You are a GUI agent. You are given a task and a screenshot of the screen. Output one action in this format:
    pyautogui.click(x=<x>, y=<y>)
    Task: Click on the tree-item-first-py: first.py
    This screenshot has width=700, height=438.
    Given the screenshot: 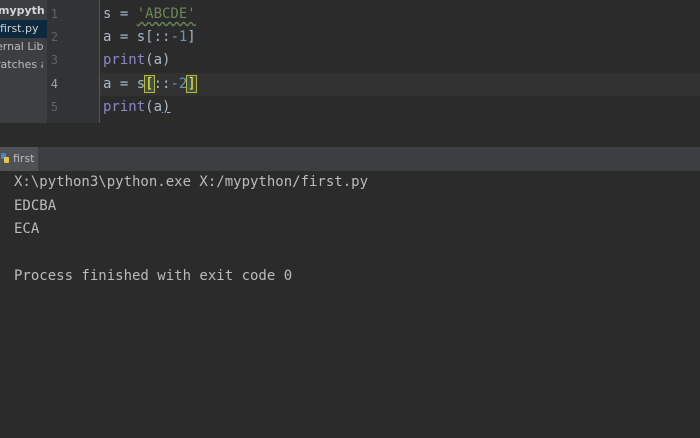 What is the action you would take?
    pyautogui.click(x=23, y=29)
    